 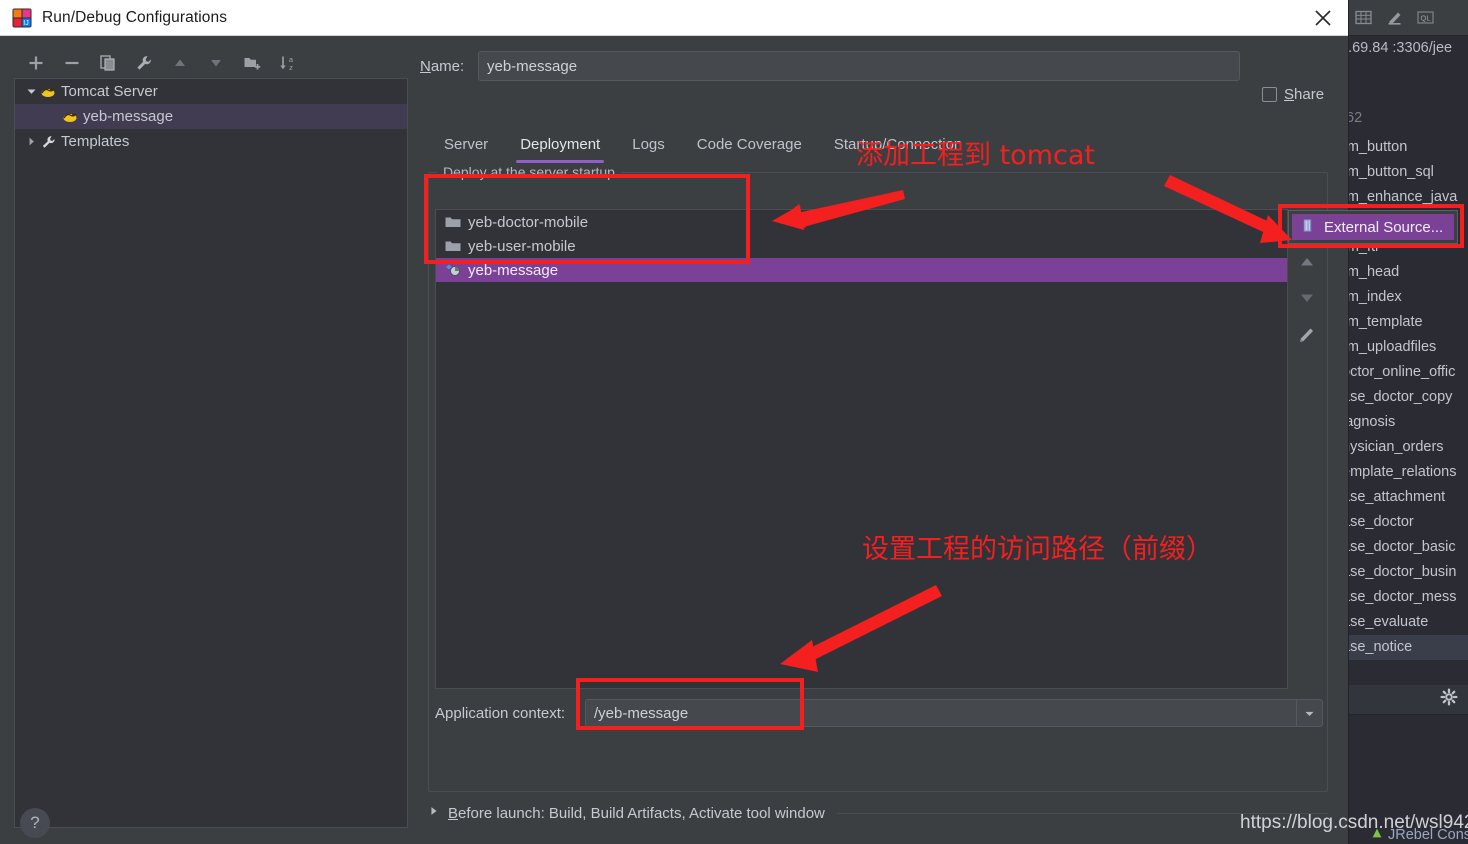 I want to click on tab-startup-connection: Startup/Connection, so click(x=898, y=147).